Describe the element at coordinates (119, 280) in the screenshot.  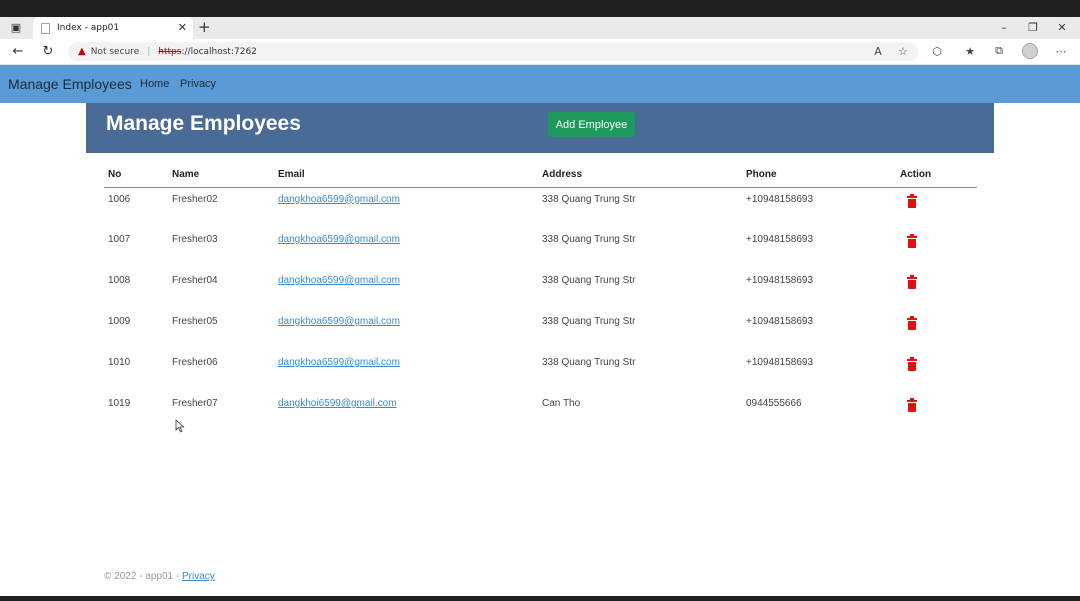
I see `cell-no: 1008` at that location.